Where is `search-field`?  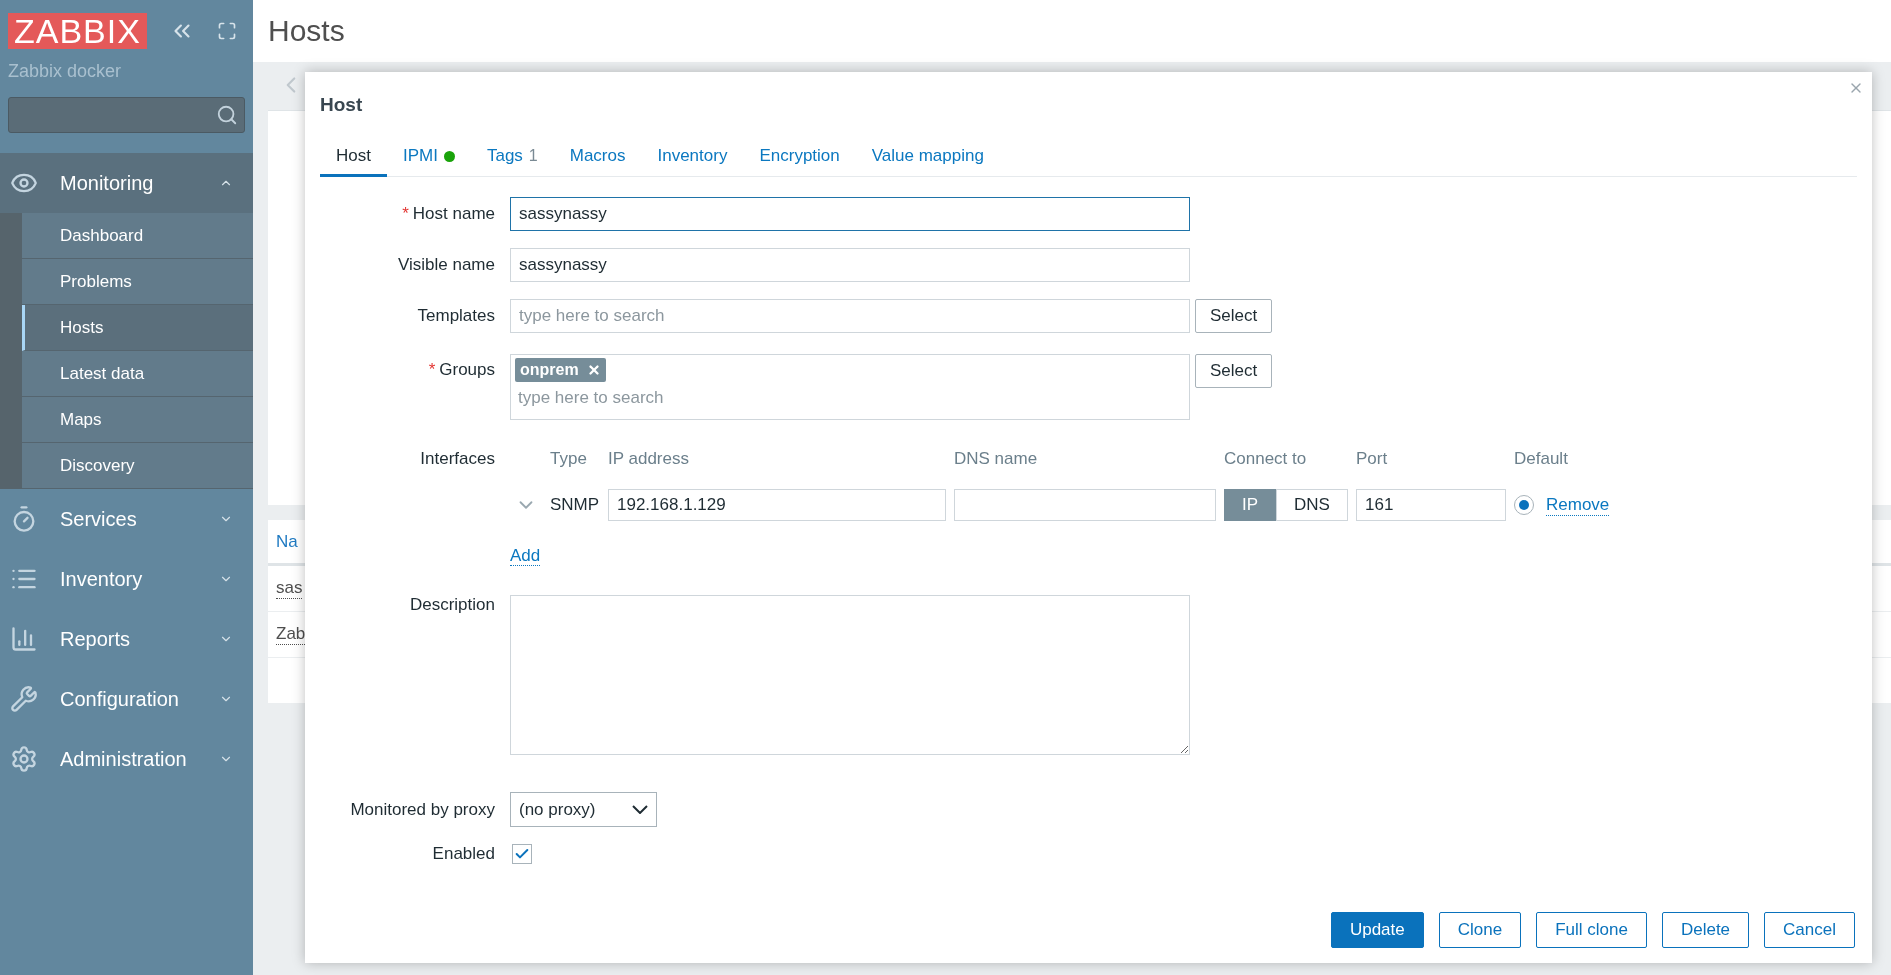
search-field is located at coordinates (126, 115).